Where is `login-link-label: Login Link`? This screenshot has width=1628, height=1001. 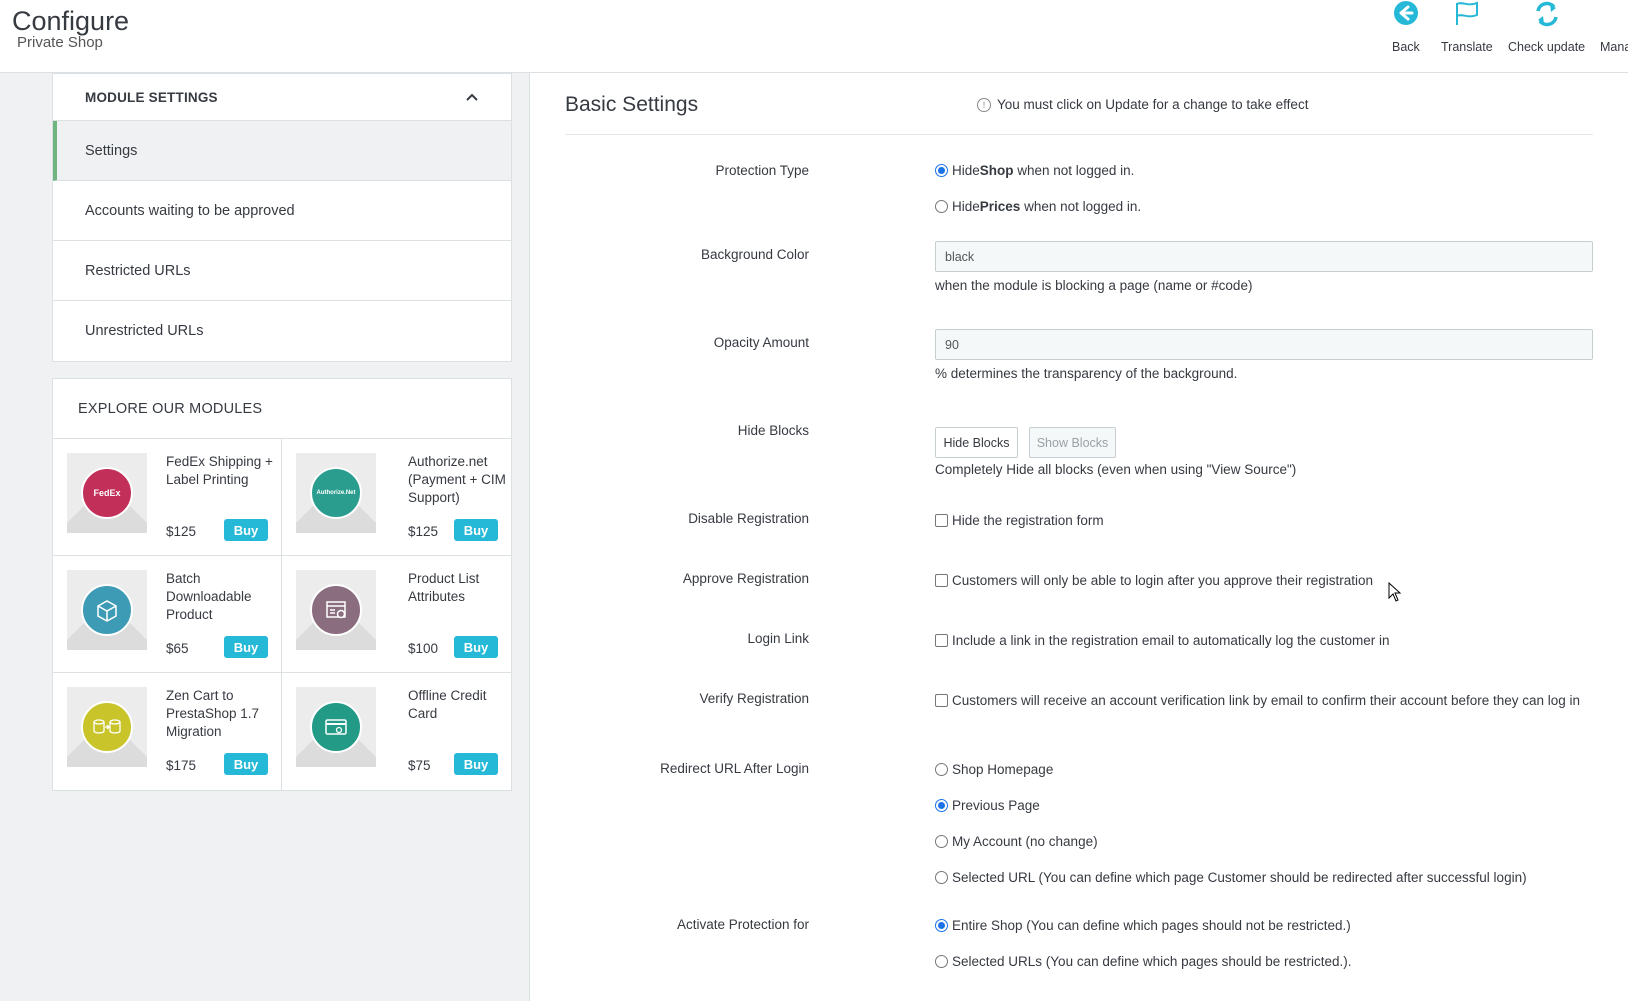
login-link-label: Login Link is located at coordinates (778, 638).